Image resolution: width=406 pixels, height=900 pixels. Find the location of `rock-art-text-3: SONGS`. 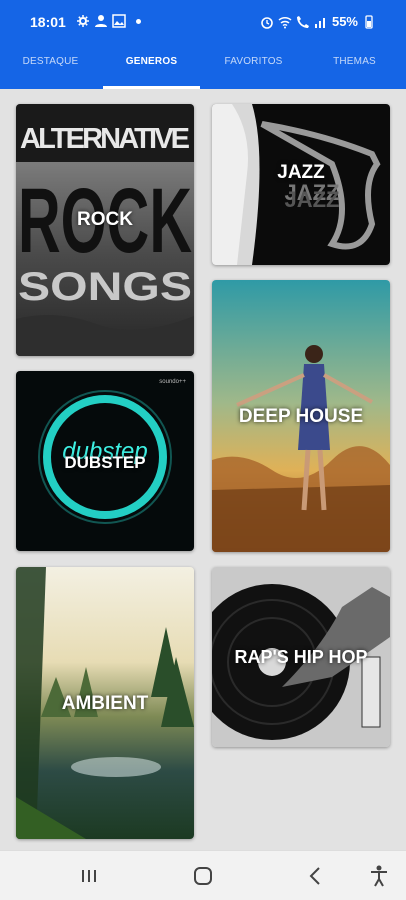

rock-art-text-3: SONGS is located at coordinates (105, 287).